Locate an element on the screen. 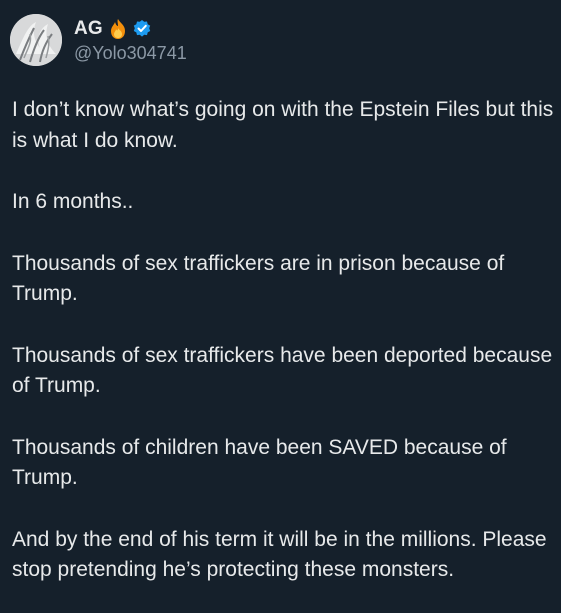 The width and height of the screenshot is (561, 613). name-row: AG is located at coordinates (130, 29).